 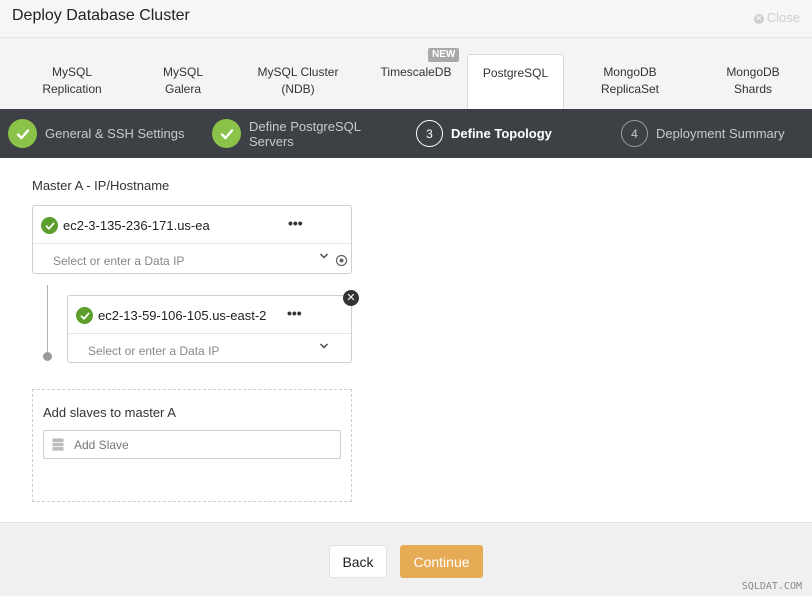 What do you see at coordinates (720, 133) in the screenshot?
I see `step-label: Deployment Summary` at bounding box center [720, 133].